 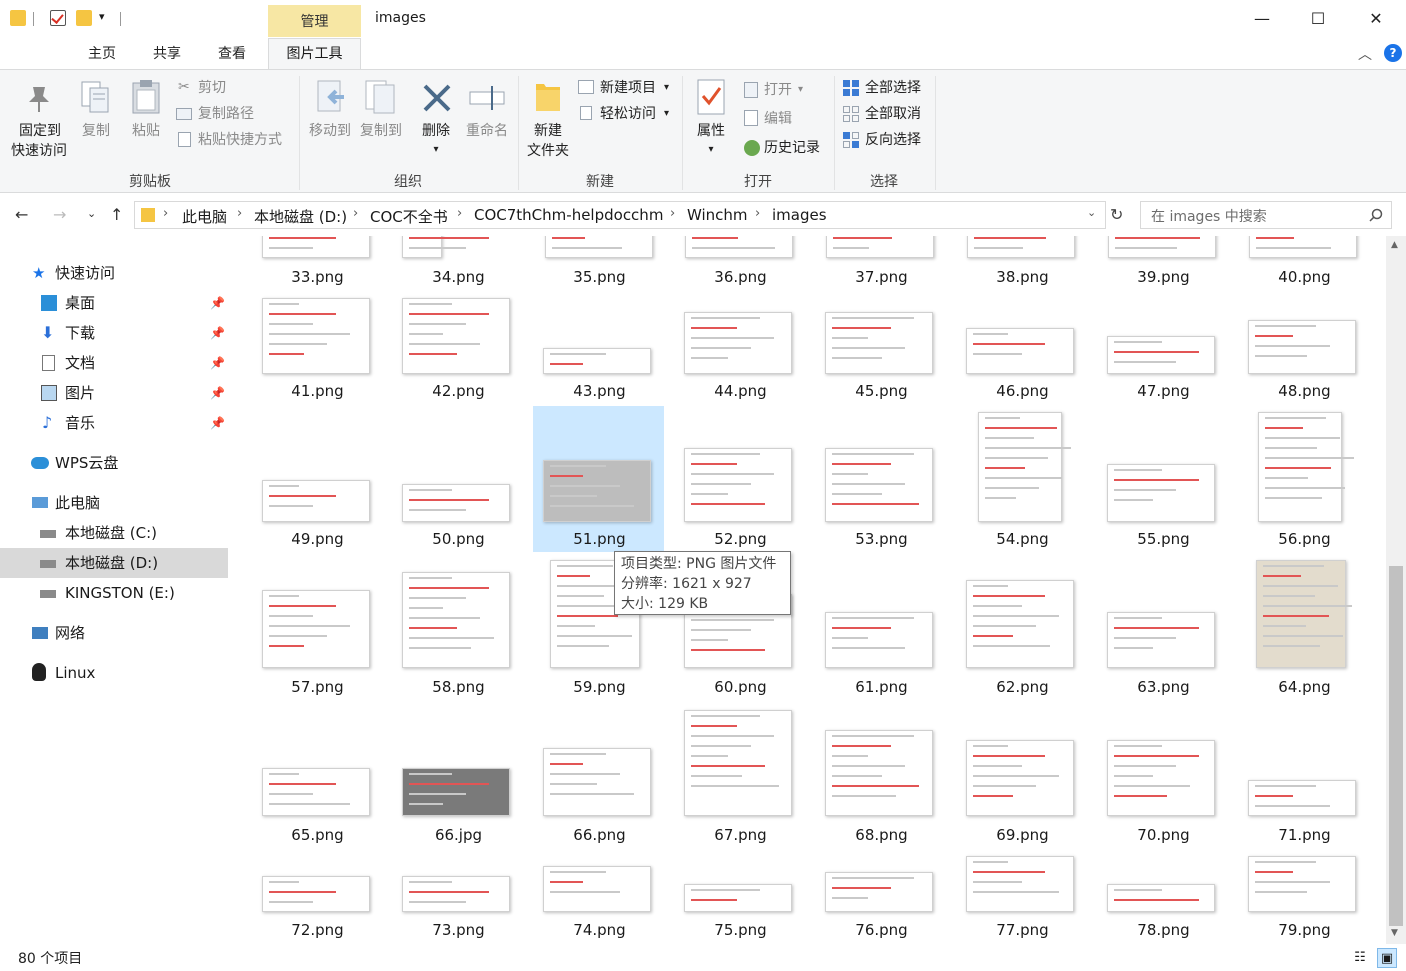 I want to click on file-name: 76.png, so click(x=881, y=930).